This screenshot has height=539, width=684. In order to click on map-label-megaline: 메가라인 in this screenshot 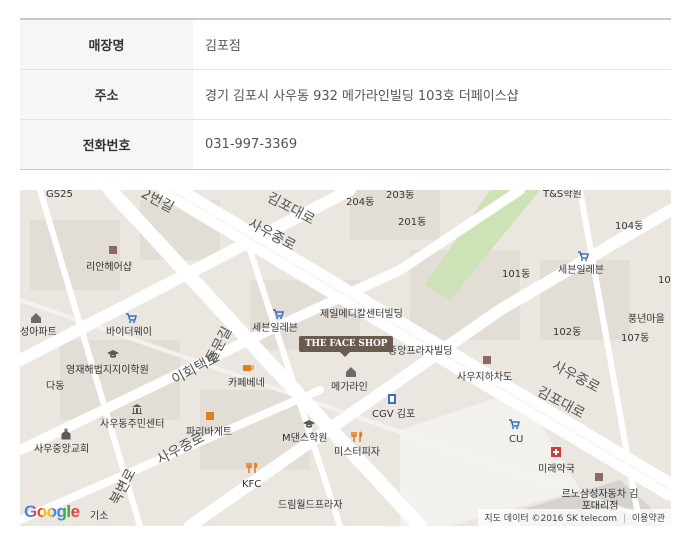, I will do `click(349, 387)`.